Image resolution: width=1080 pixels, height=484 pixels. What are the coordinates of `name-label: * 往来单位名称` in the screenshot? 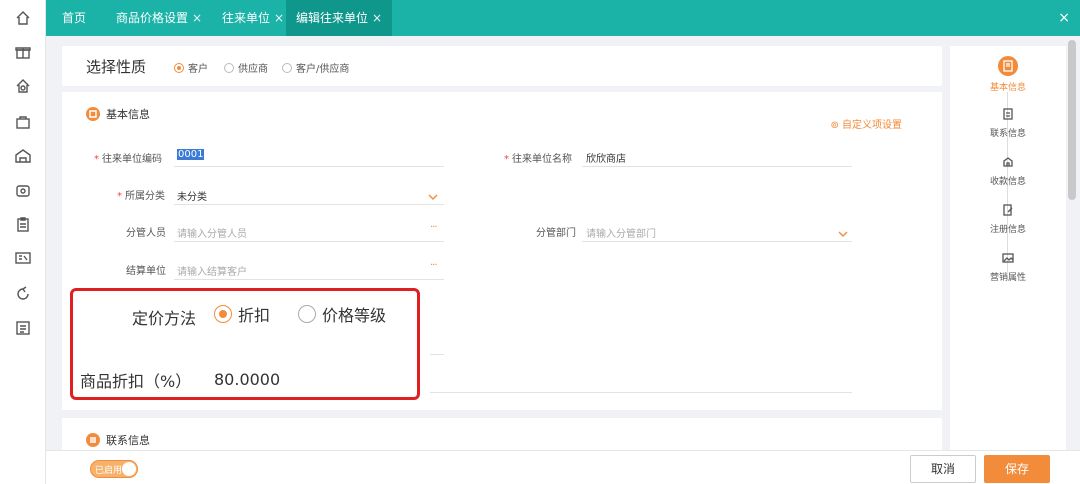 It's located at (538, 157).